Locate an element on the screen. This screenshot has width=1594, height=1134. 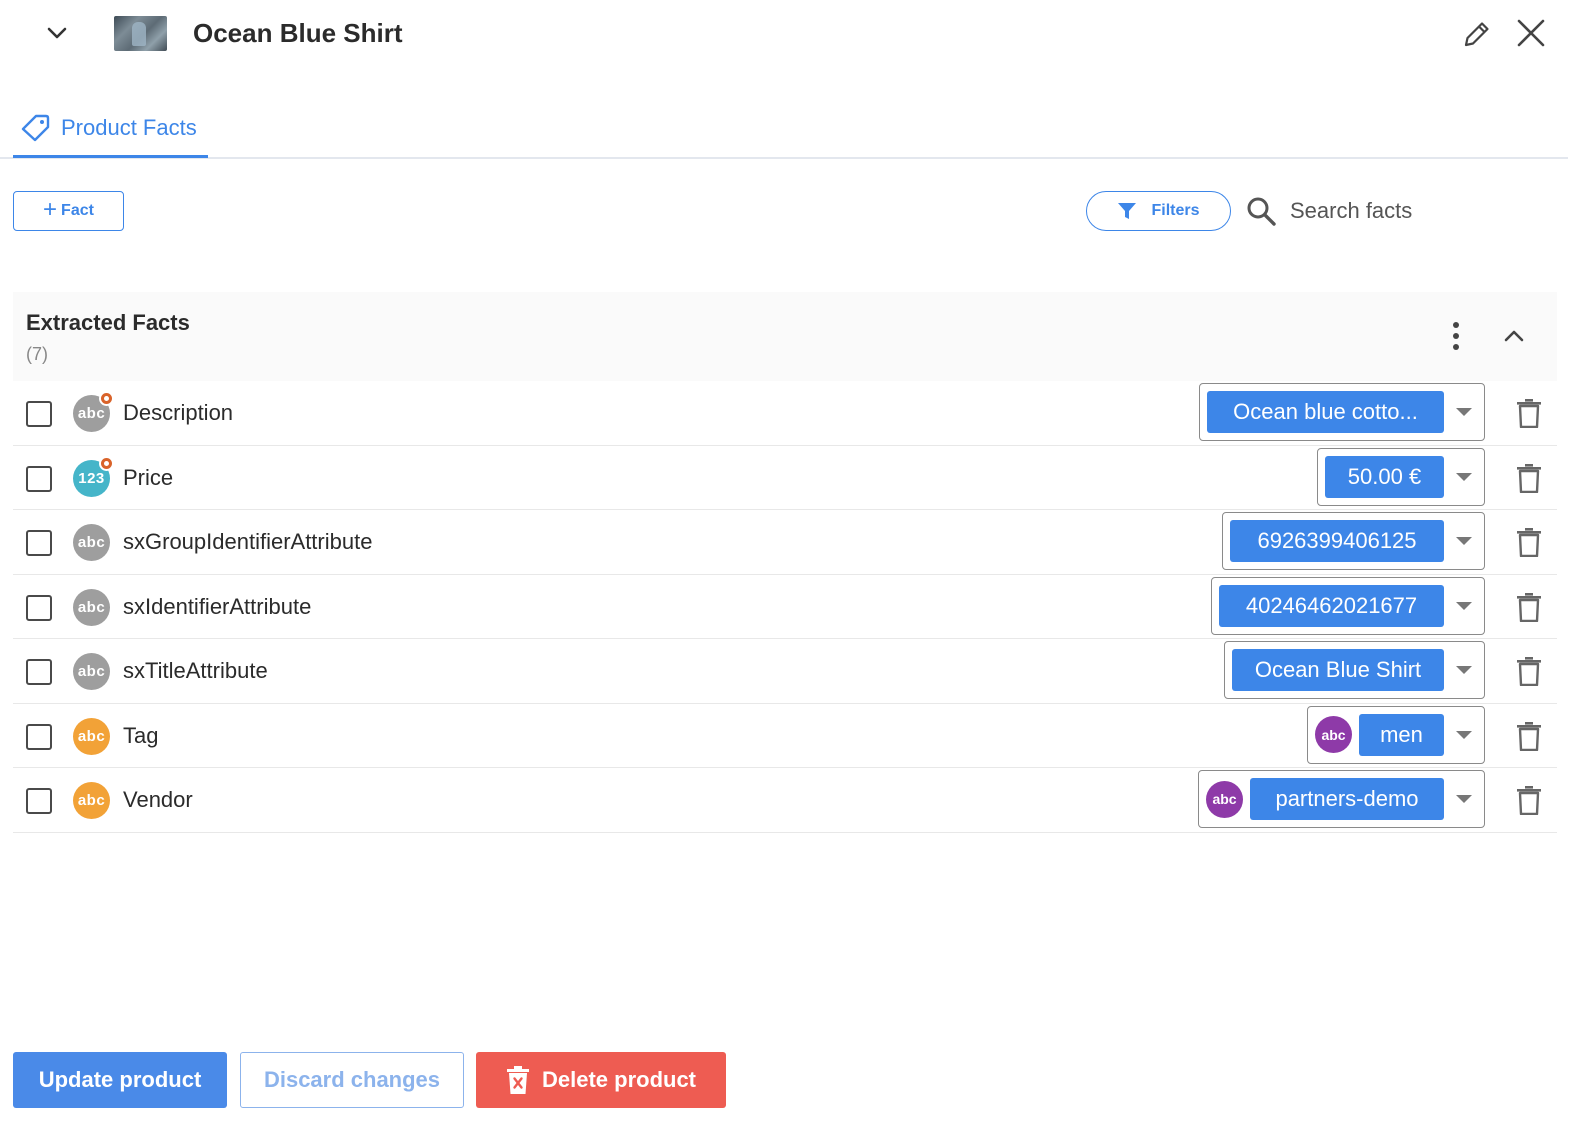
tab-label: Product Facts is located at coordinates (129, 127).